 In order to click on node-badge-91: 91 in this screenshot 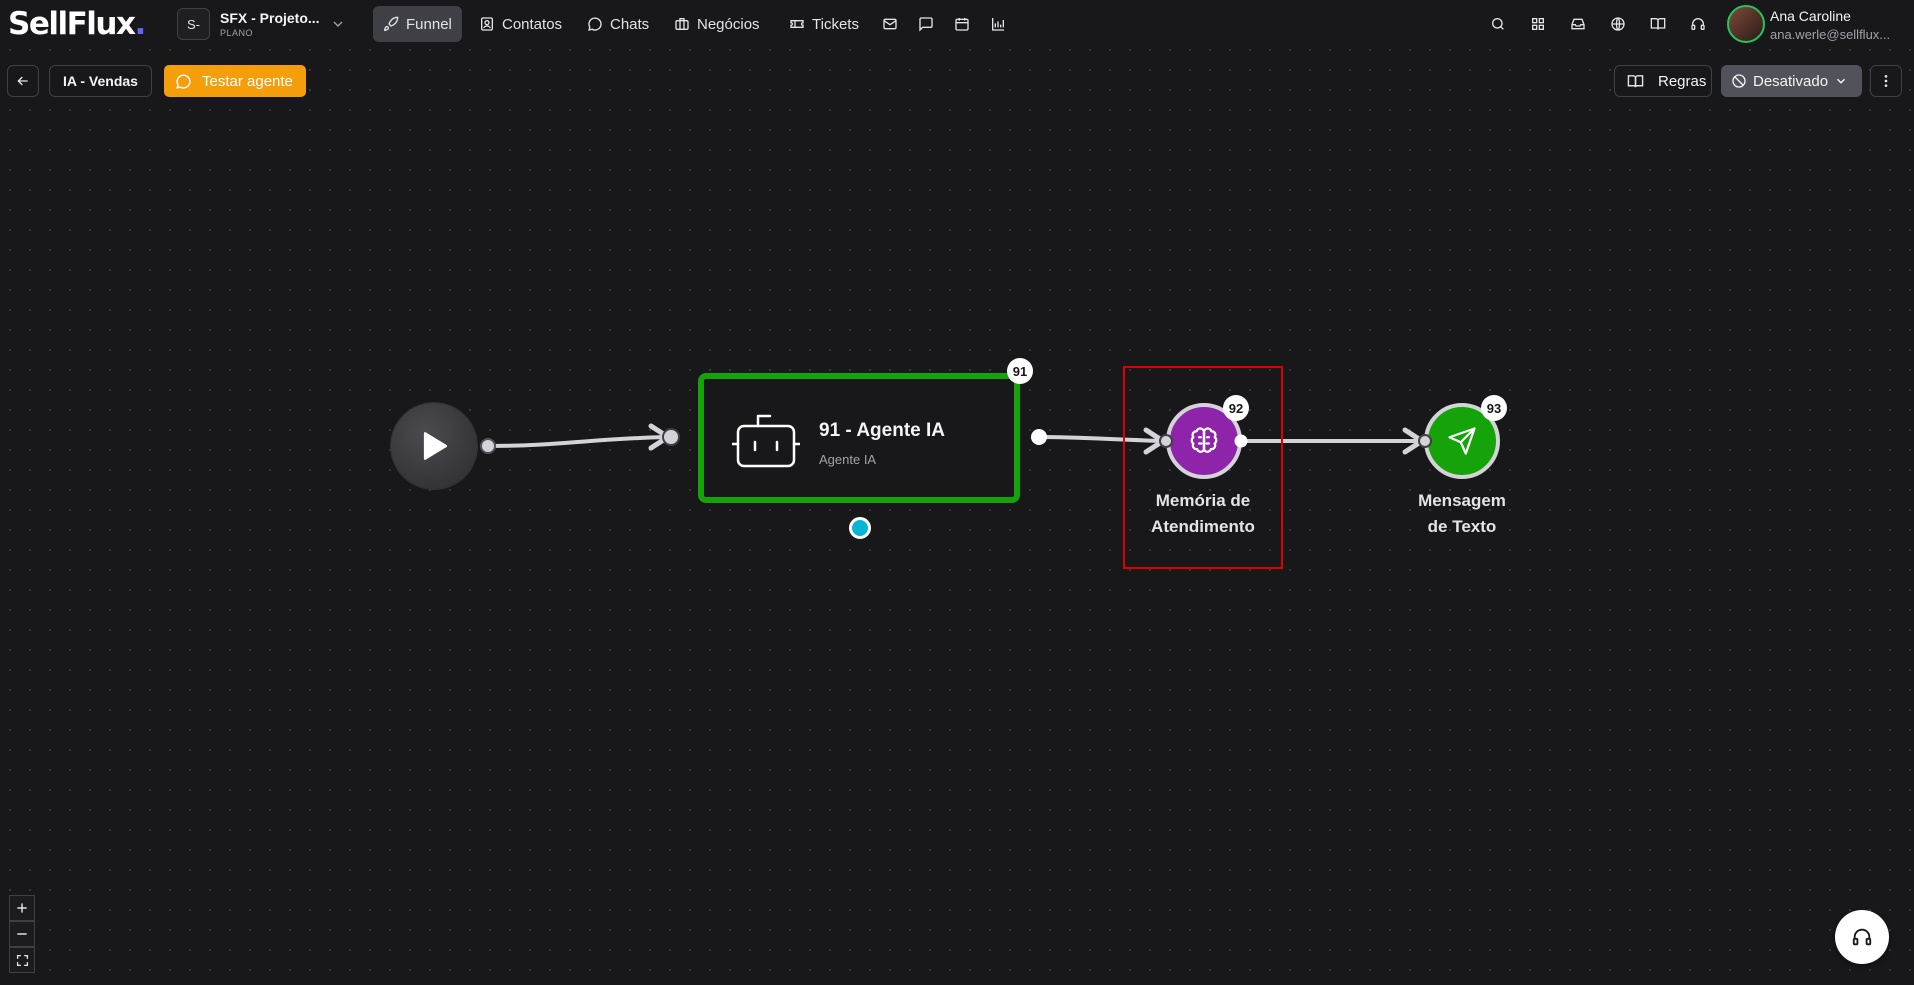, I will do `click(1020, 371)`.